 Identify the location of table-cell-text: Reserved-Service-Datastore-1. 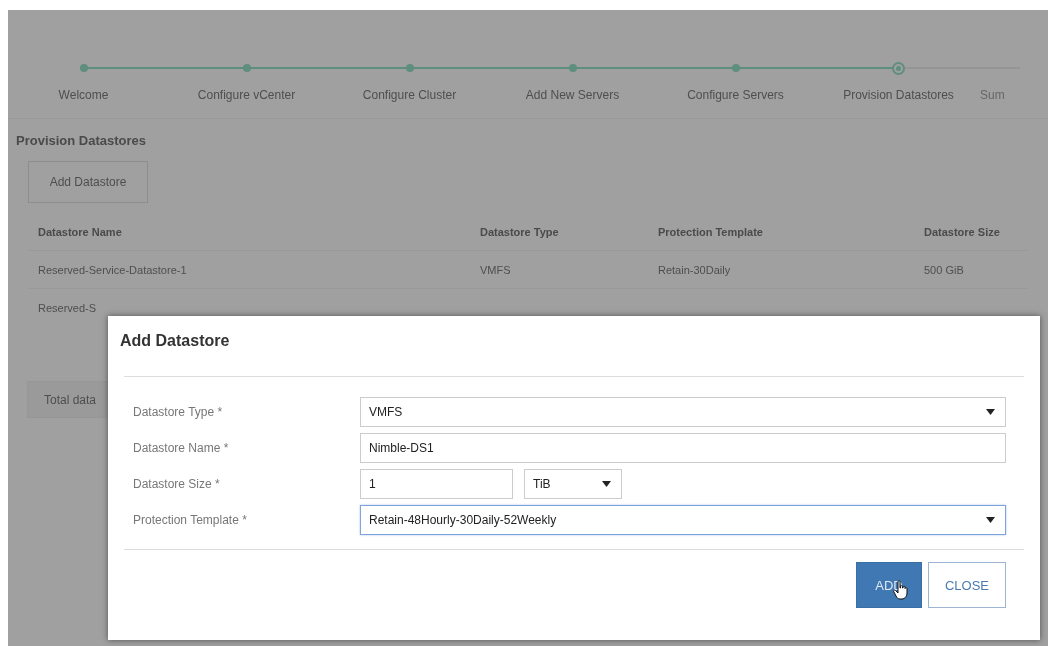
(113, 269).